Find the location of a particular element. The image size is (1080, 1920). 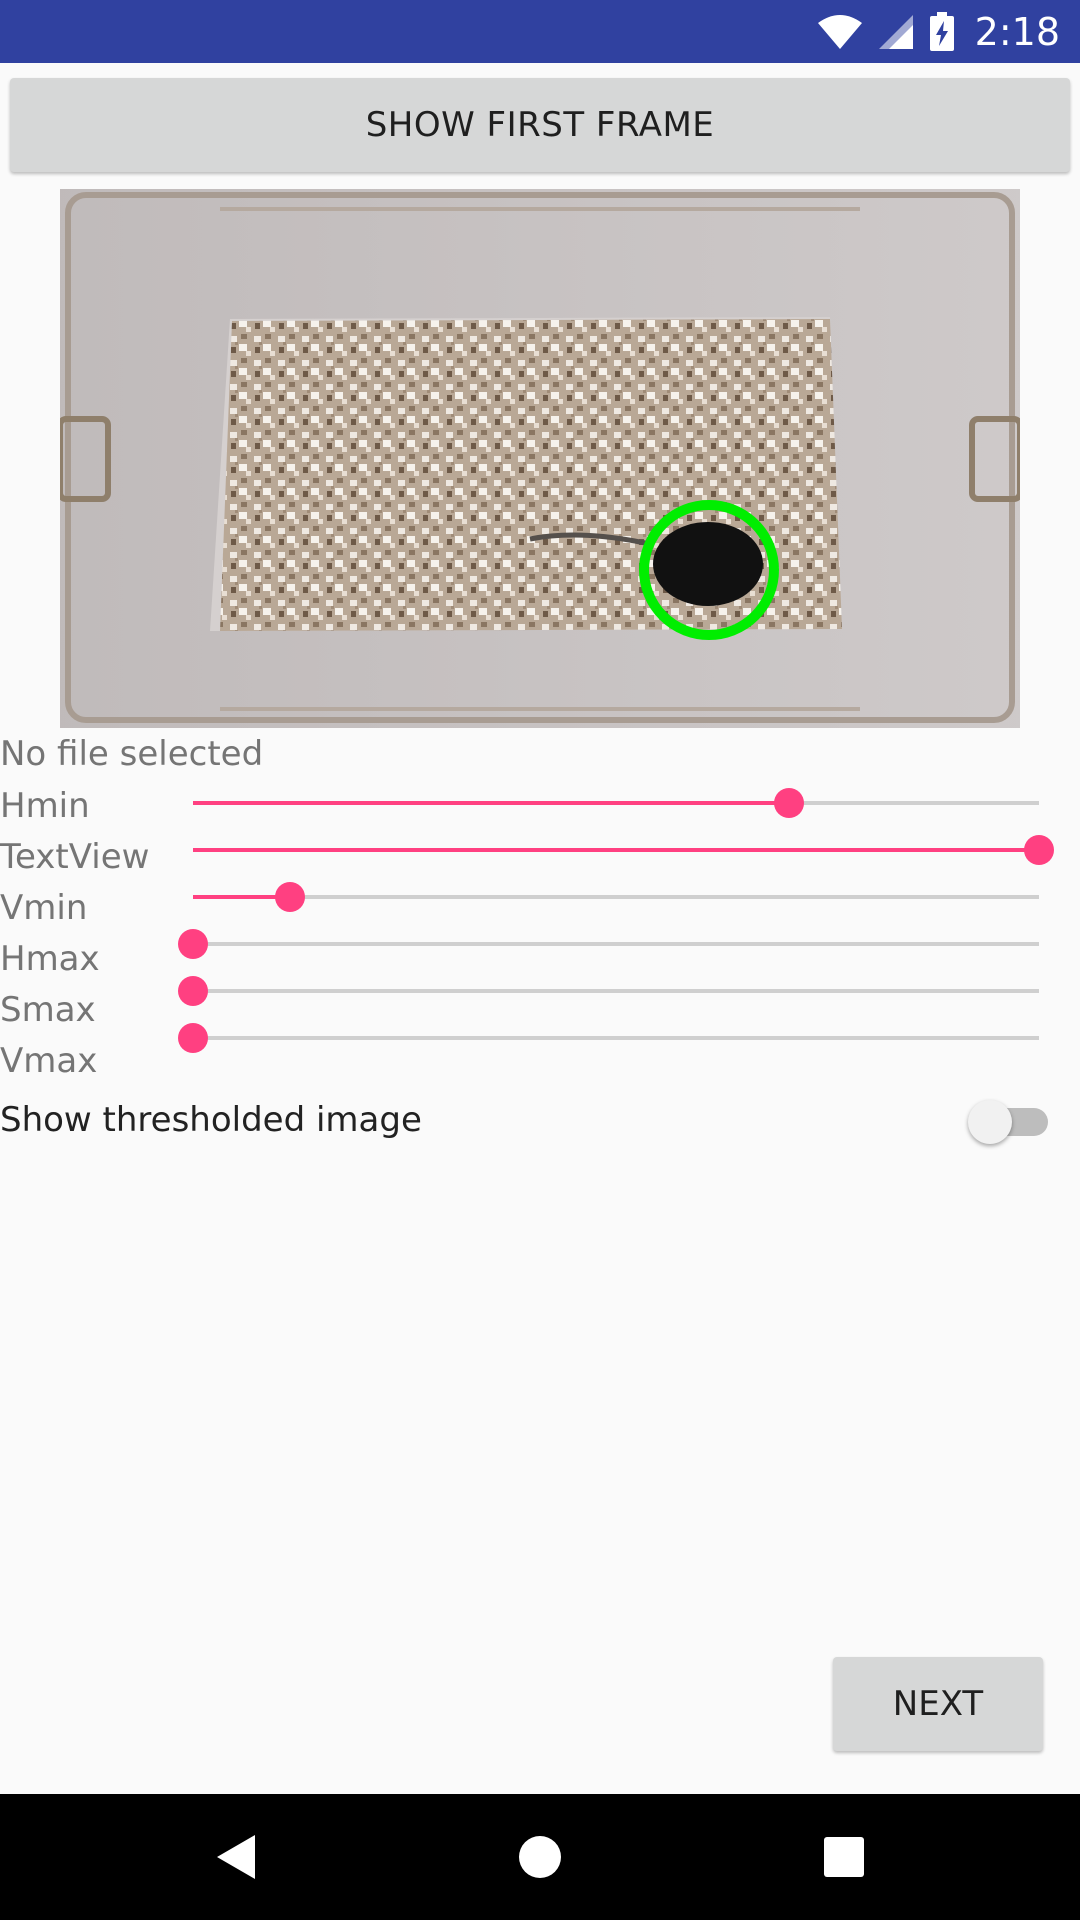

hmax-slider is located at coordinates (608, 944).